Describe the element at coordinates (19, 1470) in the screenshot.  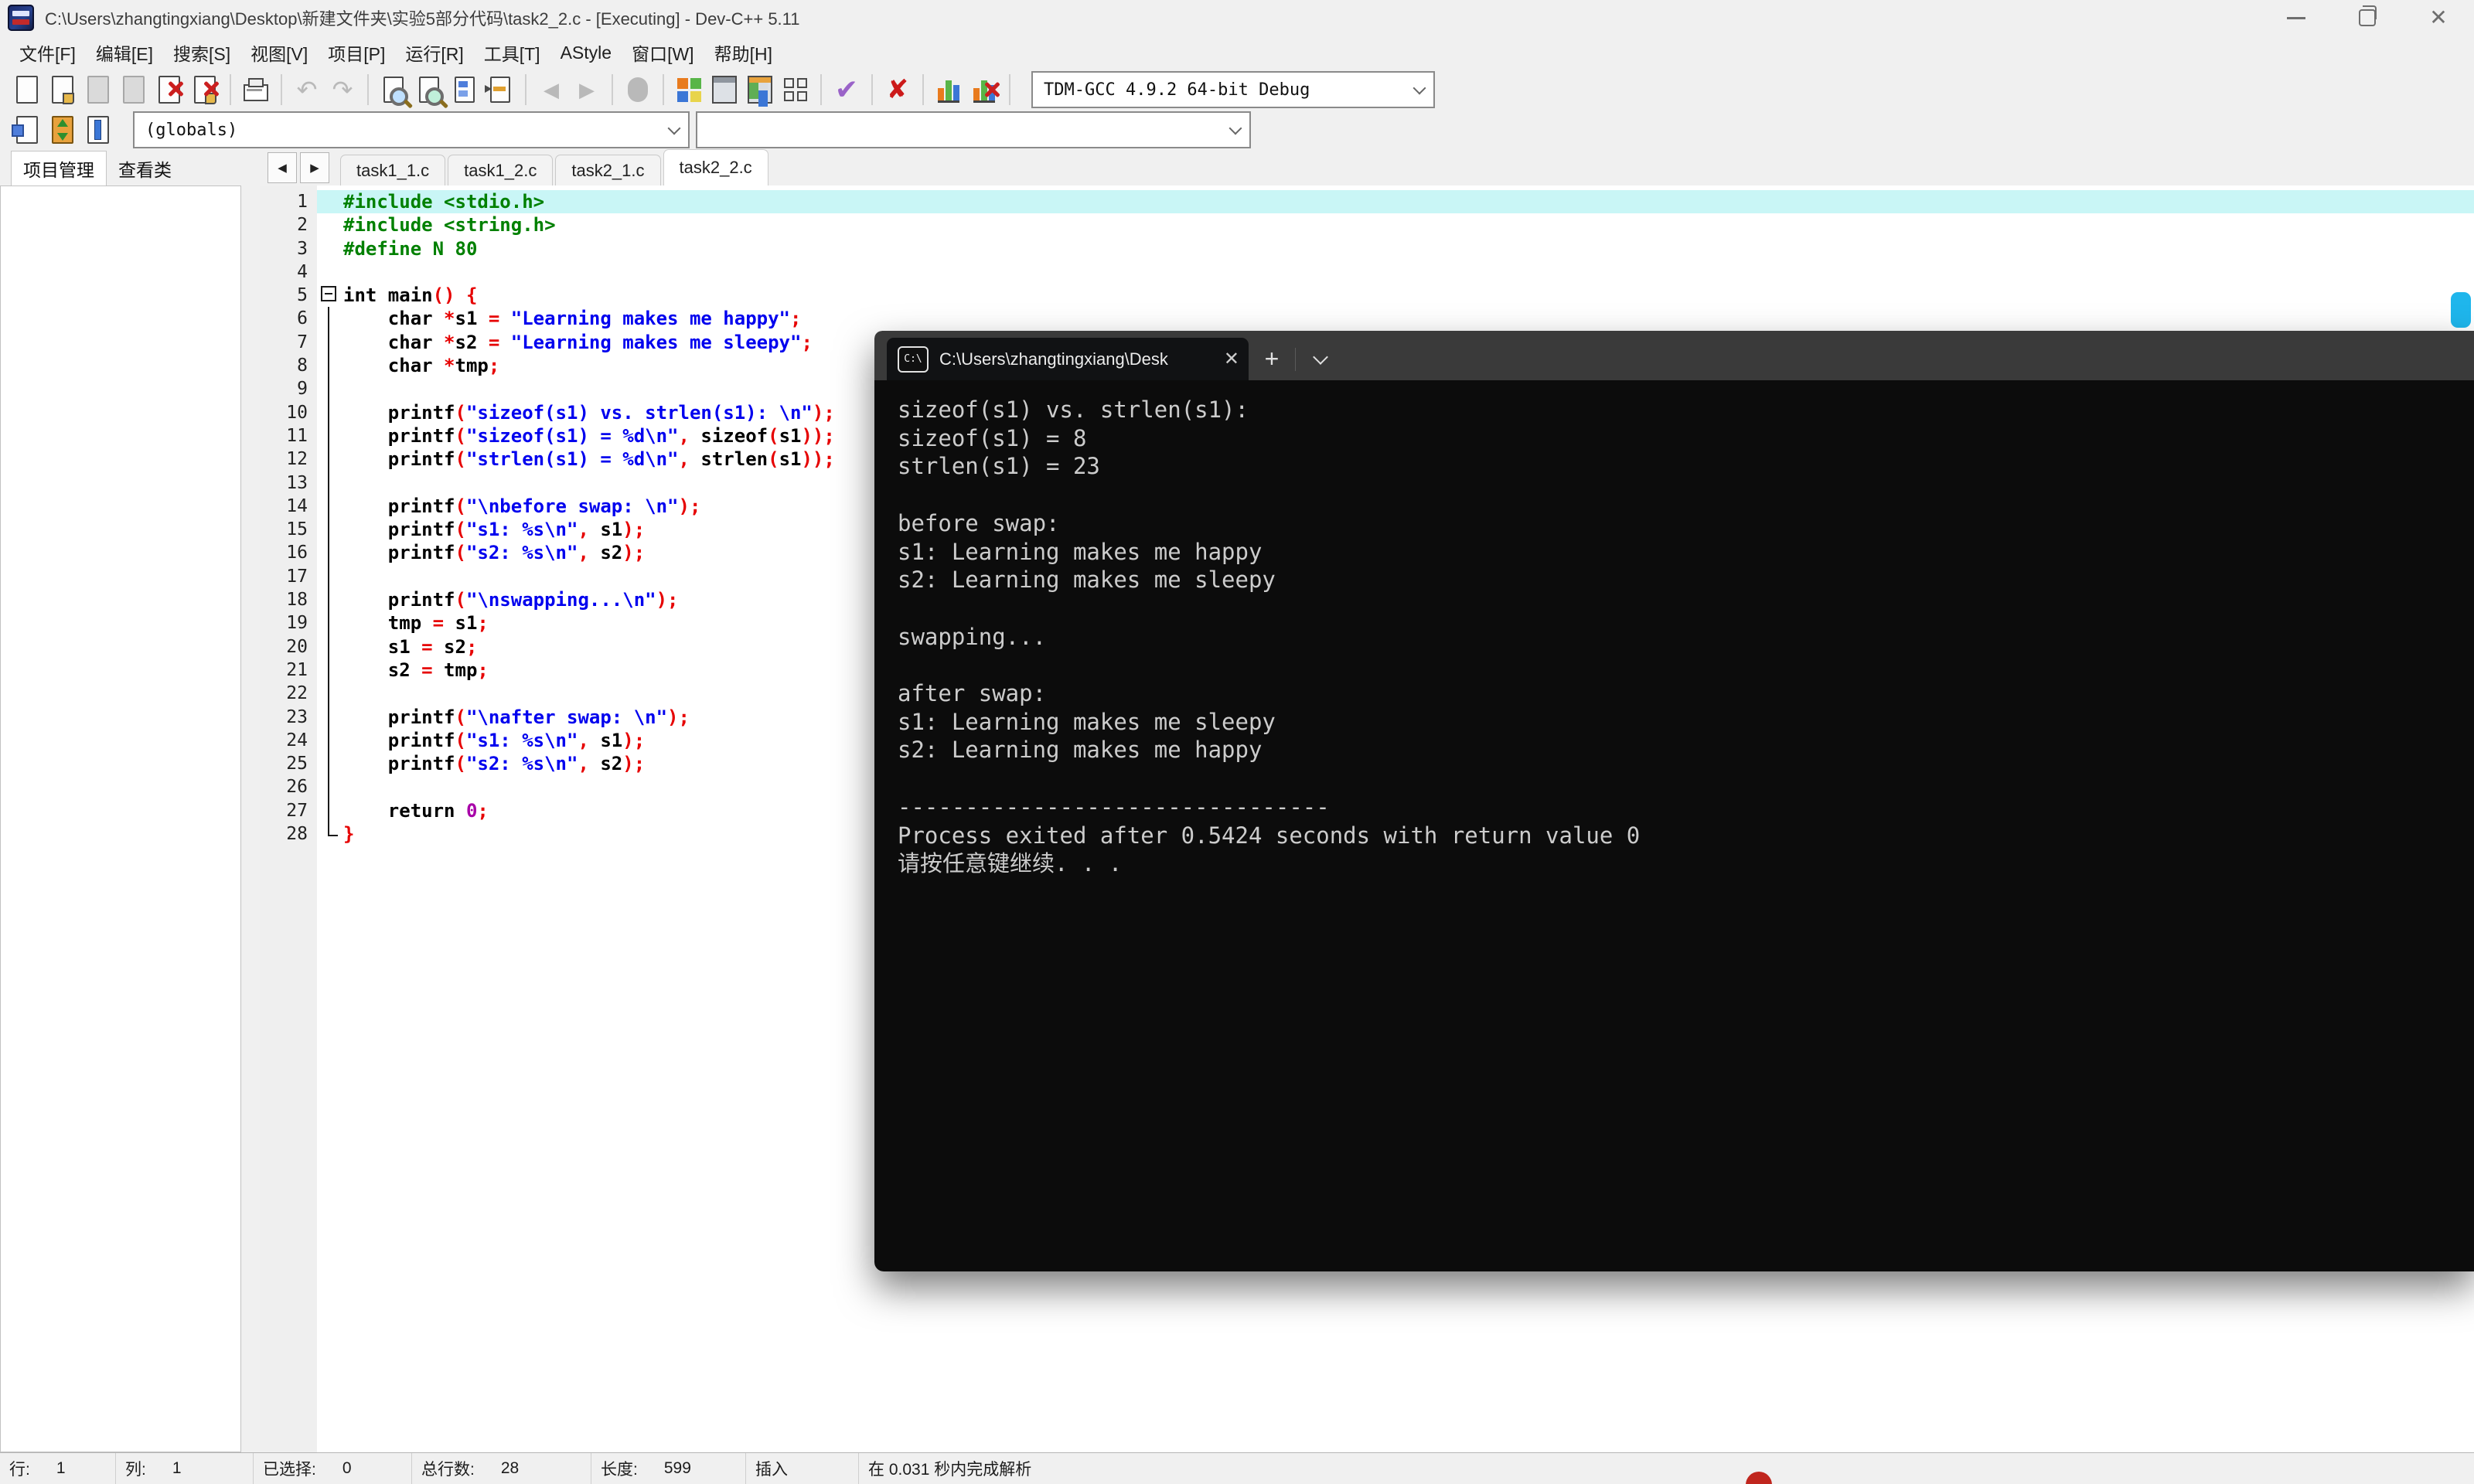
I see `status-label: 行:` at that location.